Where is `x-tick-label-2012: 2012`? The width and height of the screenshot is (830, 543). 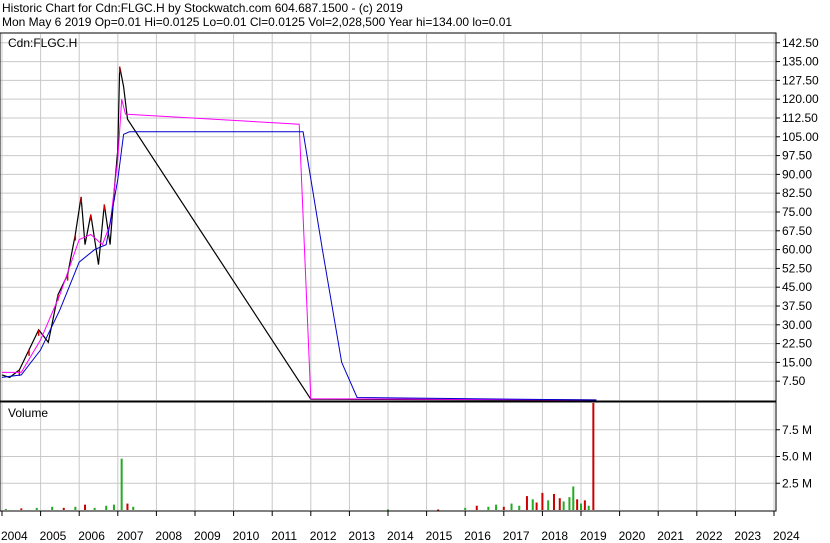
x-tick-label-2012: 2012 is located at coordinates (323, 536).